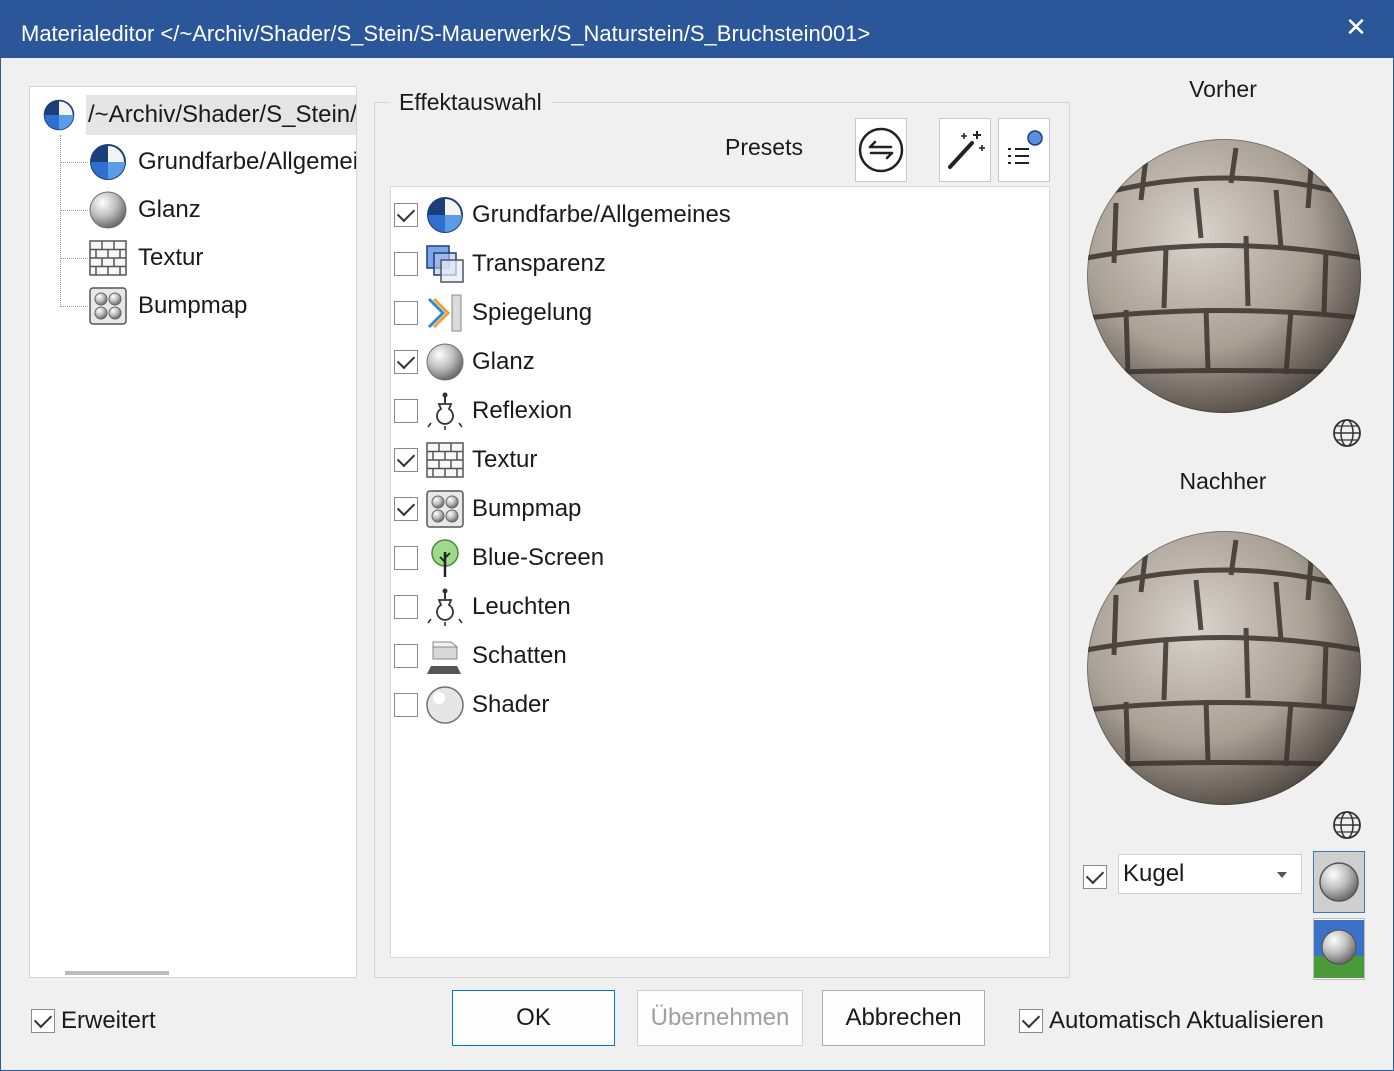 The image size is (1394, 1071). Describe the element at coordinates (1224, 668) in the screenshot. I see `after-preview-sphere` at that location.